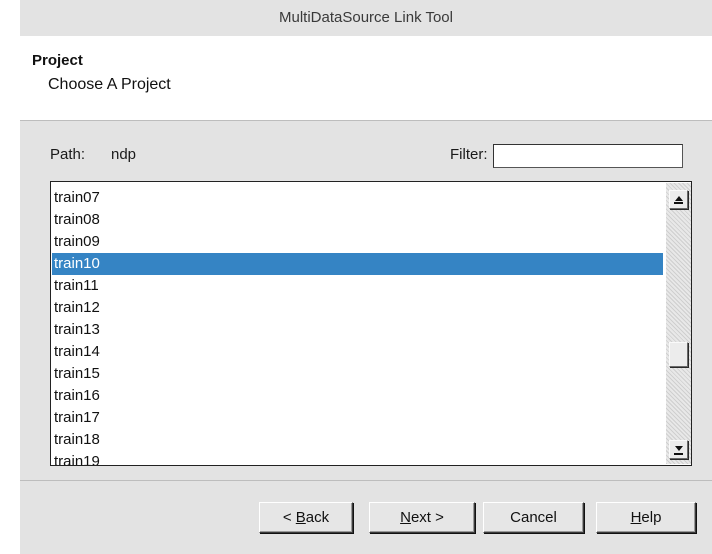 The height and width of the screenshot is (554, 712). What do you see at coordinates (68, 154) in the screenshot?
I see `path-label: Path:` at bounding box center [68, 154].